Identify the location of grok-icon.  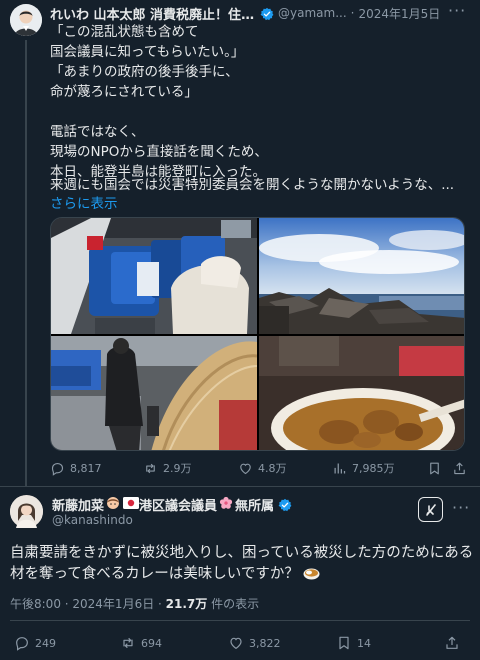
(430, 509).